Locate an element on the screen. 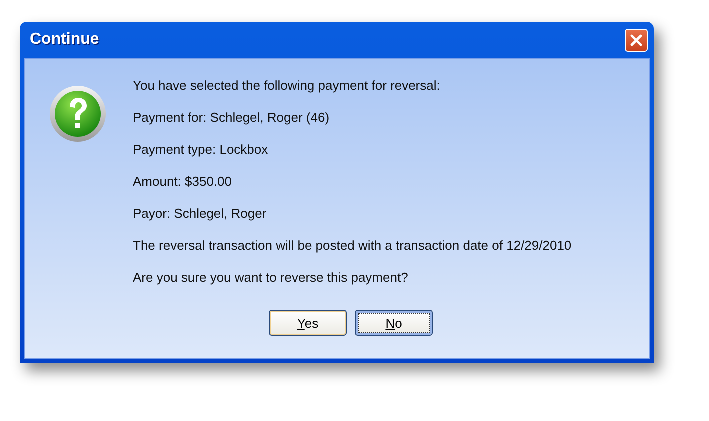 This screenshot has height=421, width=709. message-text: You have selected the following payment for reversal: is located at coordinates (287, 85).